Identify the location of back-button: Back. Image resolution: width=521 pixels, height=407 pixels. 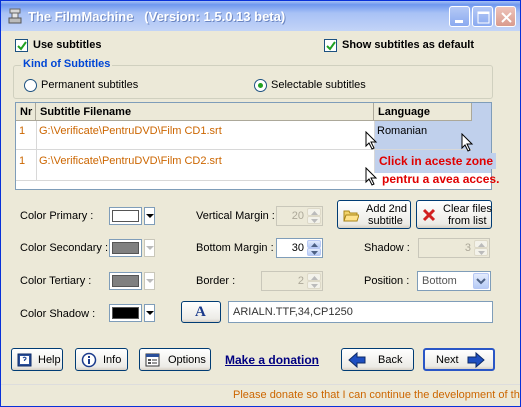
(377, 359).